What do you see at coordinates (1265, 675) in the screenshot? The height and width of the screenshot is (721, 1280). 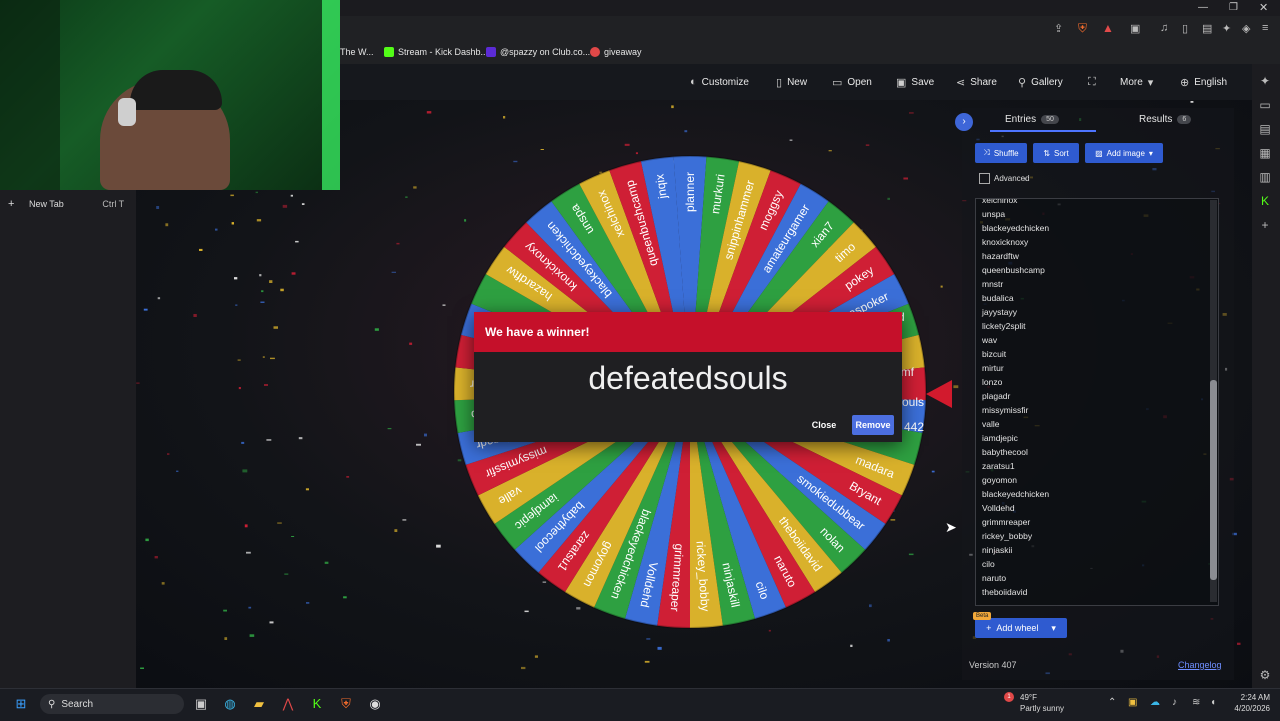 I see `settings-gear-icon: ⚙` at bounding box center [1265, 675].